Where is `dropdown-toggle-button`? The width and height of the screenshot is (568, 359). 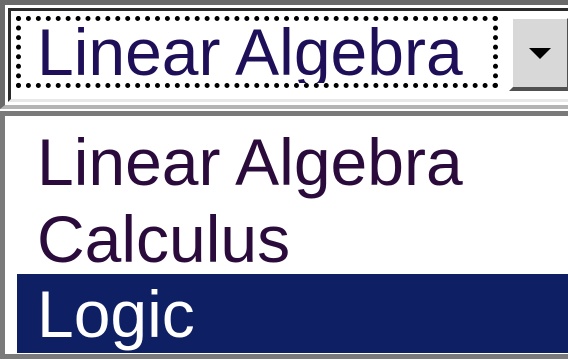
dropdown-toggle-button is located at coordinates (538, 53).